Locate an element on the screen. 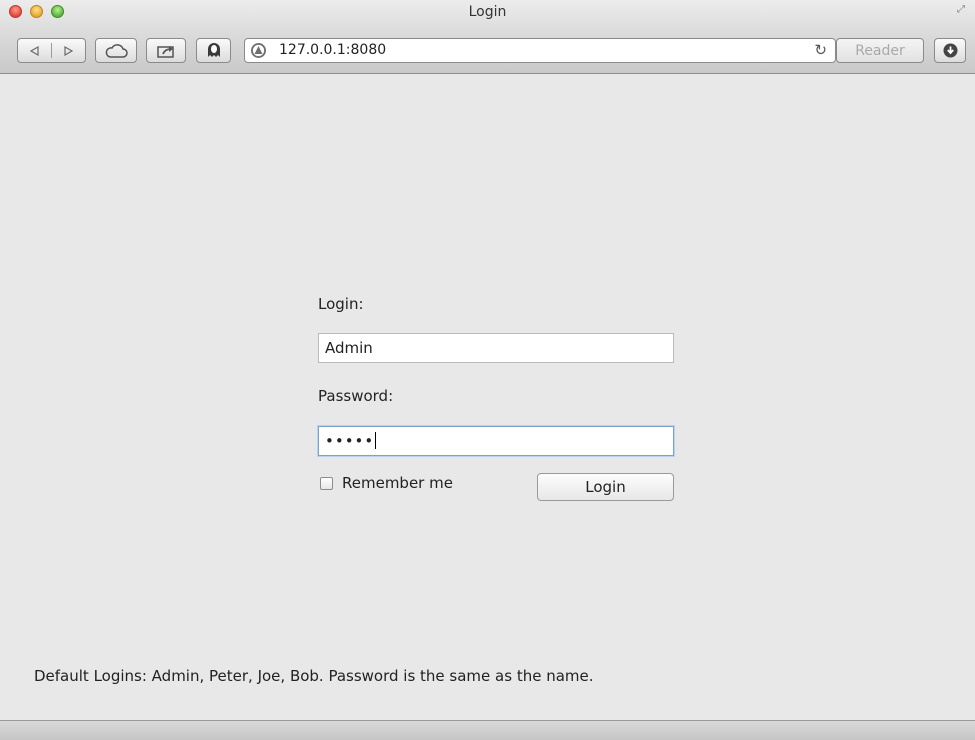 This screenshot has height=740, width=975. back-forward-group is located at coordinates (51, 50).